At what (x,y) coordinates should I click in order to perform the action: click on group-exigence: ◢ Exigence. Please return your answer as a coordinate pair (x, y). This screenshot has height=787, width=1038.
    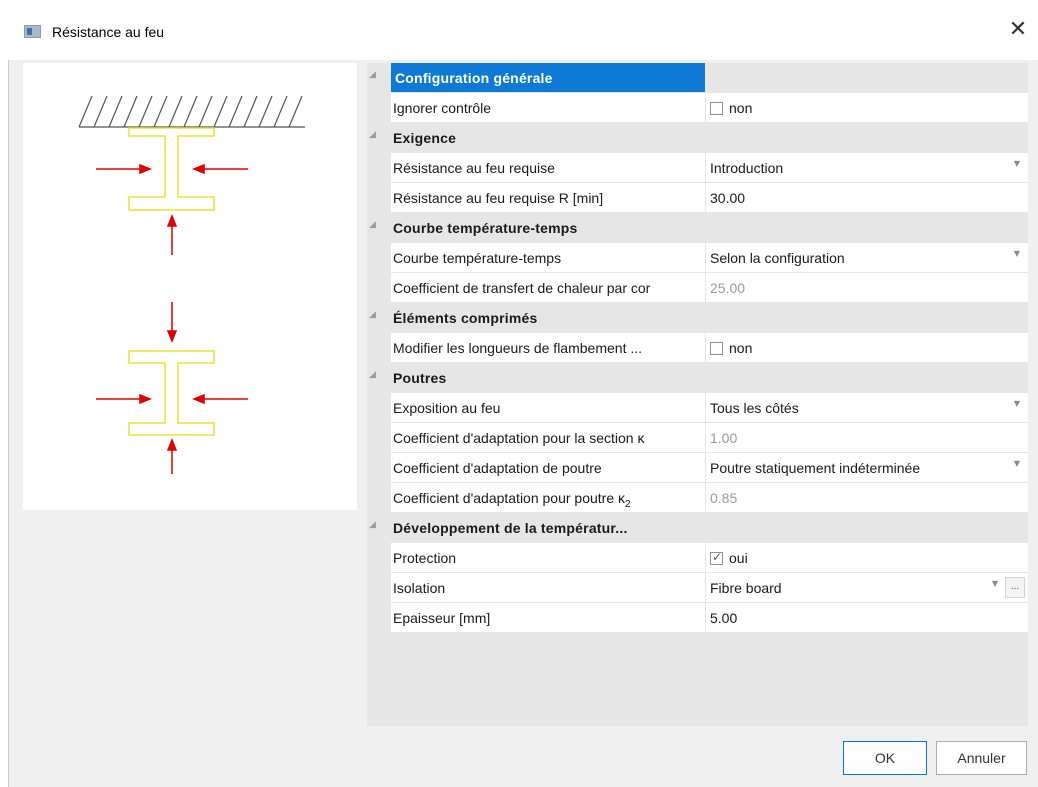
    Looking at the image, I should click on (697, 138).